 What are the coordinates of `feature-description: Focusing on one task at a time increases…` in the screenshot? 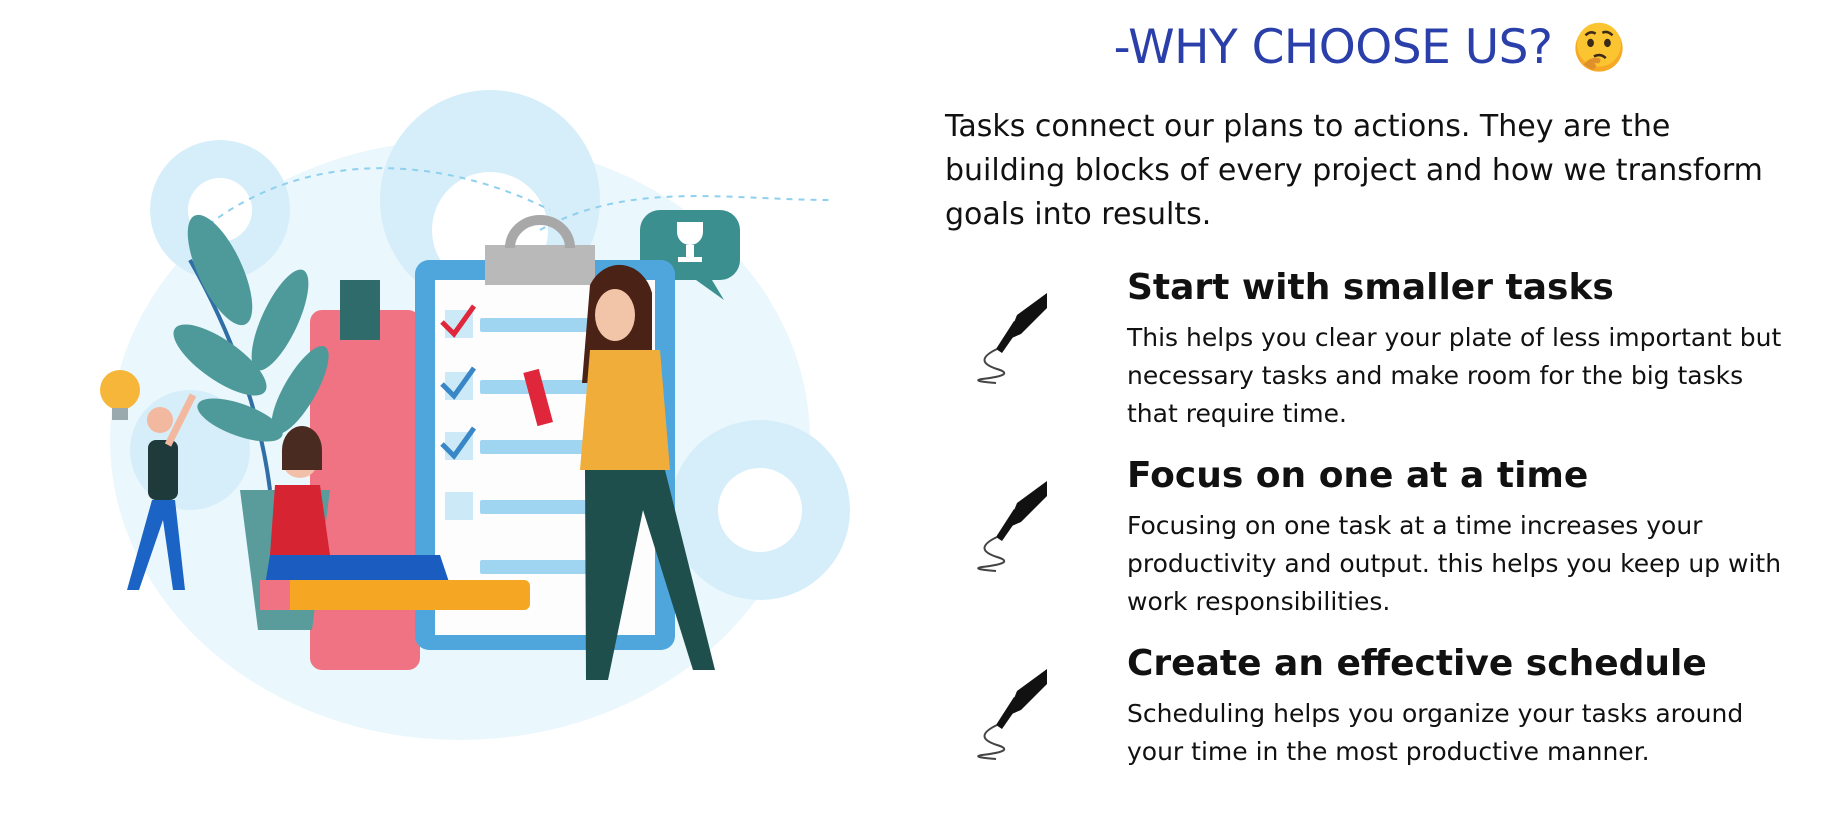 It's located at (1454, 563).